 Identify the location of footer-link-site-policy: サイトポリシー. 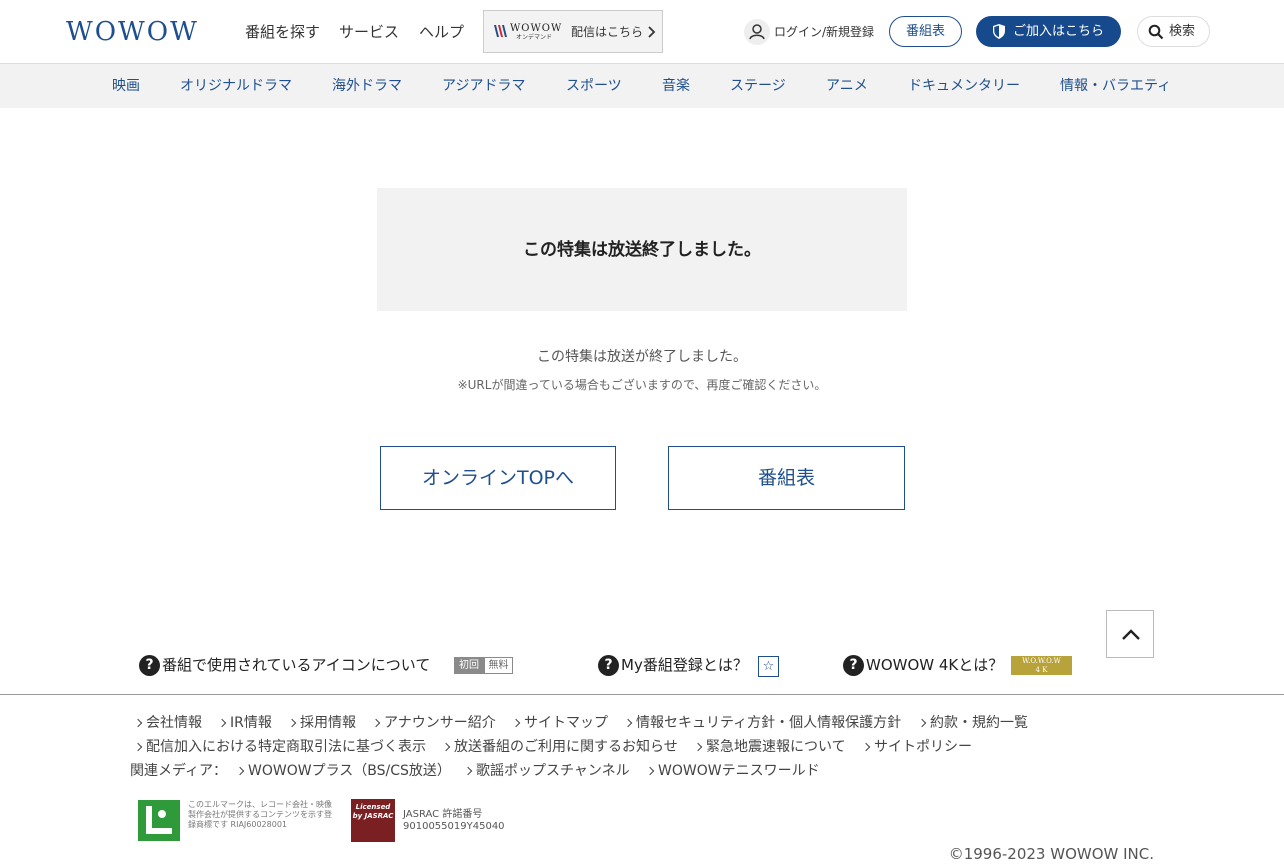
(916, 747).